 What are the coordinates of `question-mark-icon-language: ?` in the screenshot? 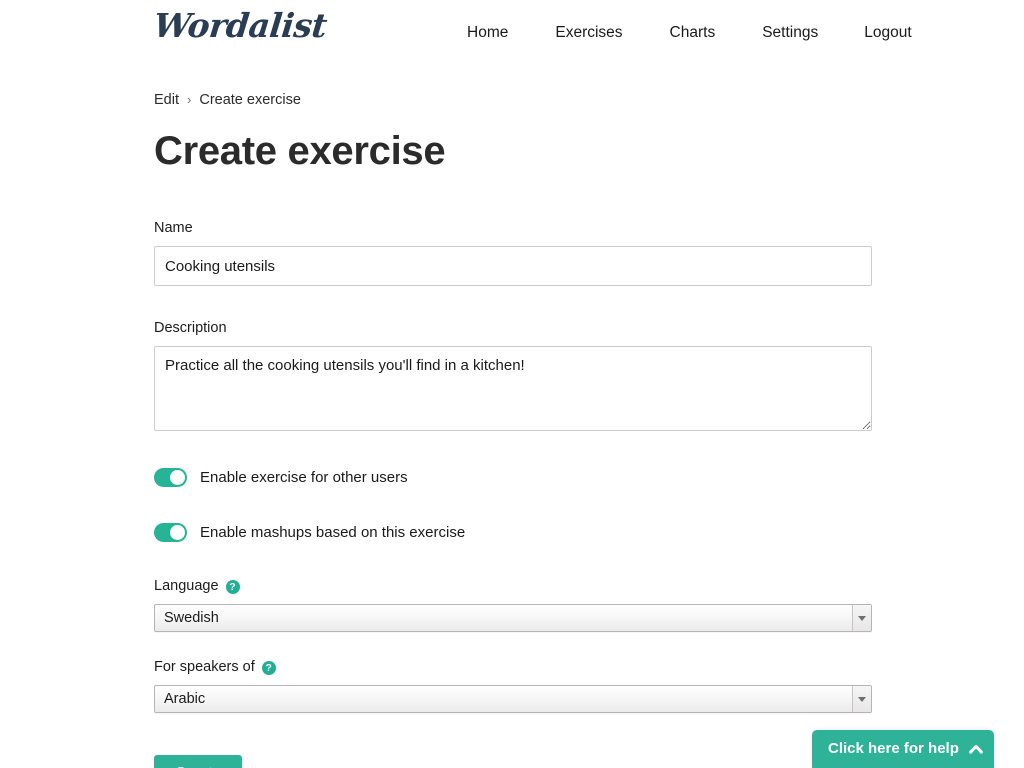 It's located at (232, 587).